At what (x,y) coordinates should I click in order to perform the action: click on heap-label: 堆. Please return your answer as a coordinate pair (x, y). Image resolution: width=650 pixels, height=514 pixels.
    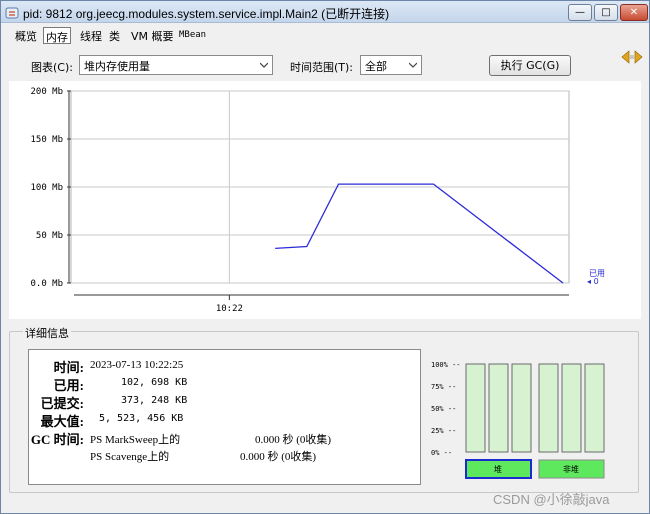
    Looking at the image, I should click on (498, 469).